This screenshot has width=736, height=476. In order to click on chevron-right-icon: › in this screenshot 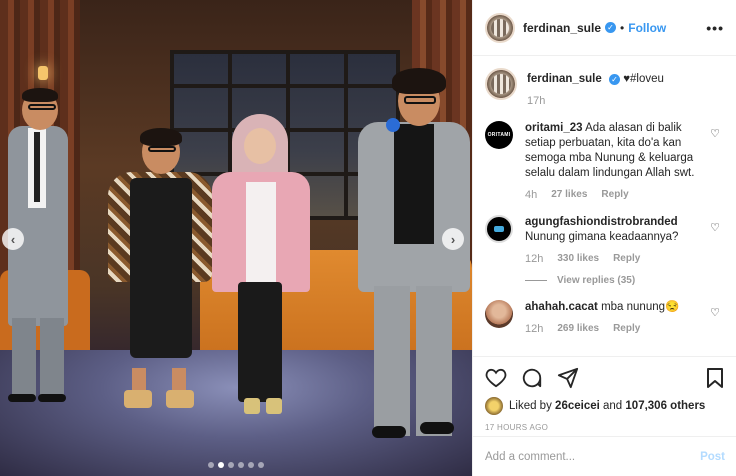, I will do `click(453, 239)`.